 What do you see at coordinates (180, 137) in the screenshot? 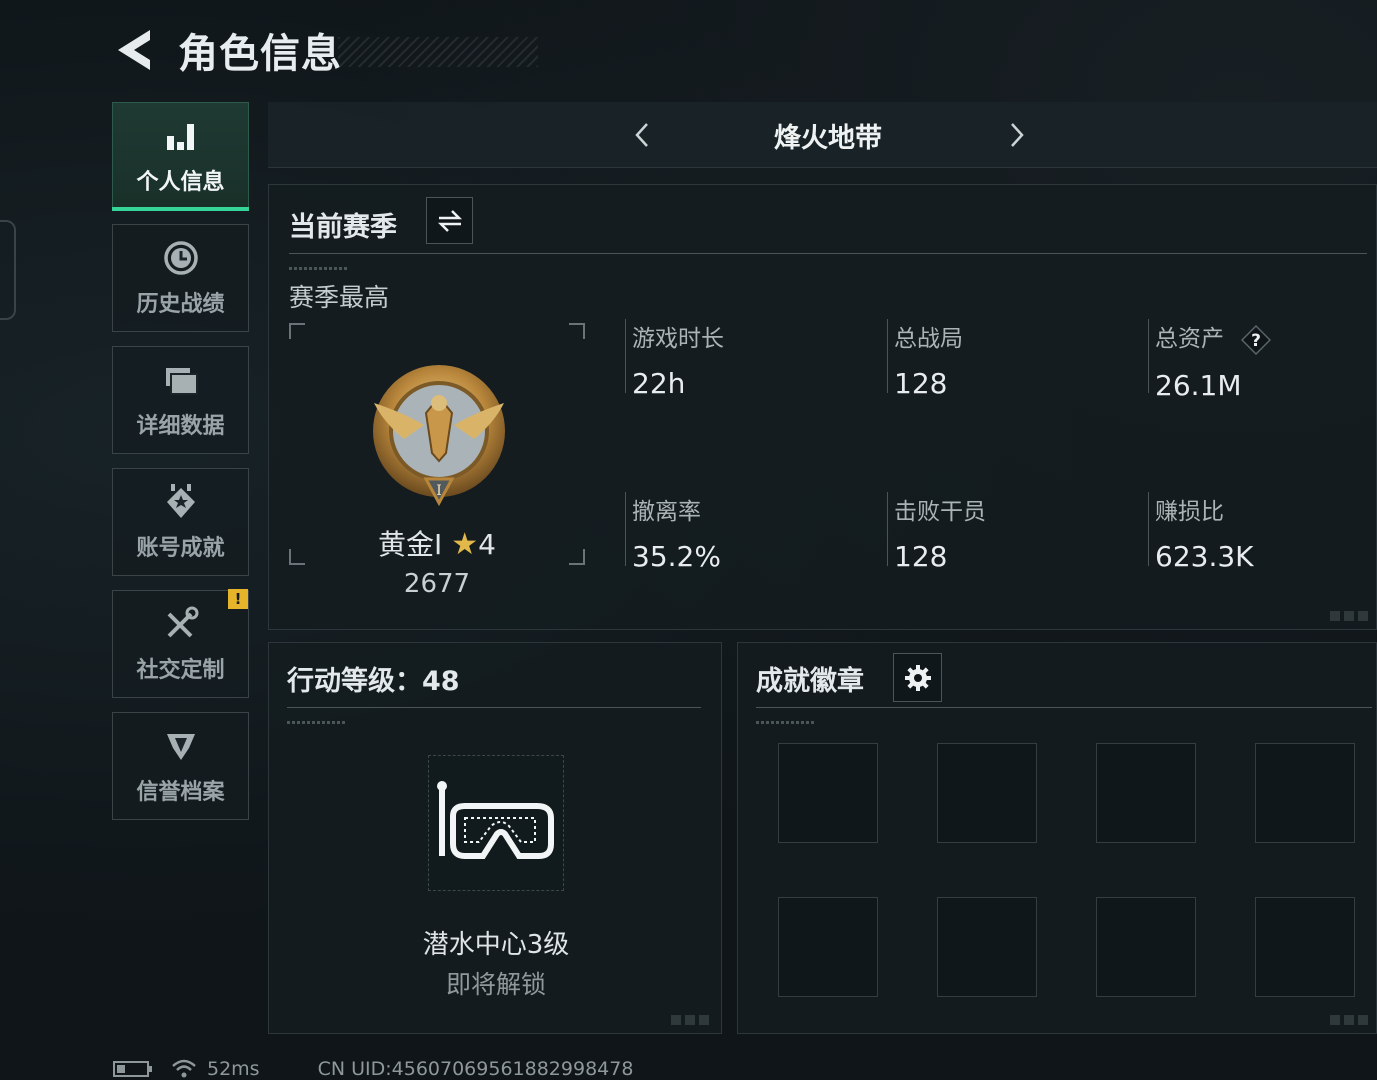
I see `bar-chart-icon` at bounding box center [180, 137].